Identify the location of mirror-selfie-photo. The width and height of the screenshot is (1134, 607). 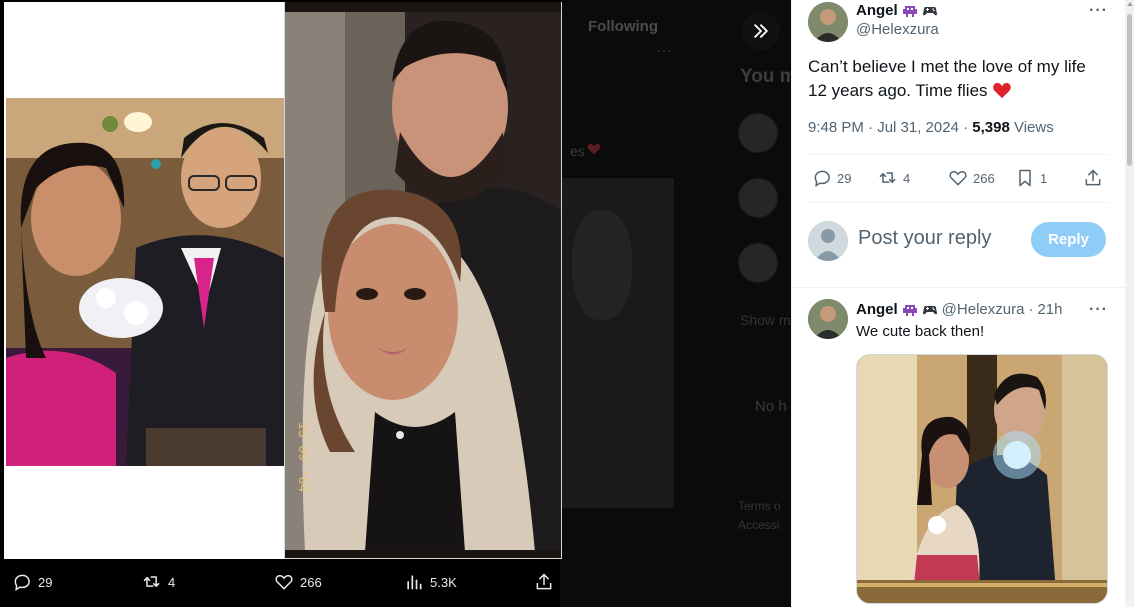
(982, 479).